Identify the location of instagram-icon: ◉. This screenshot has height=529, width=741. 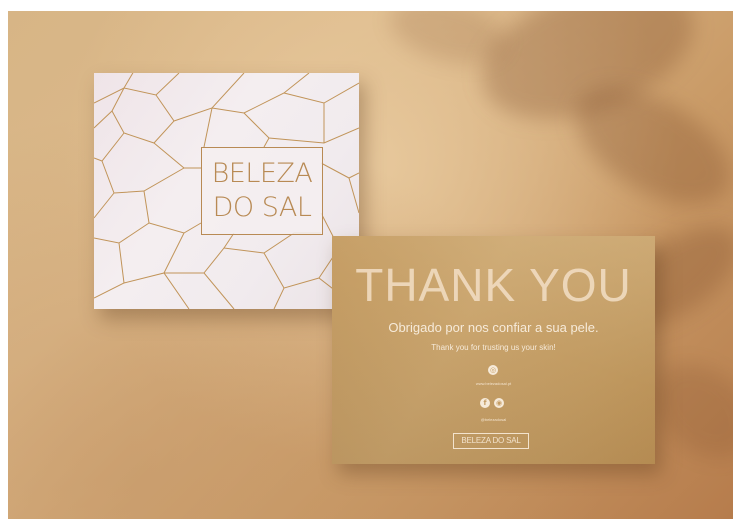
(499, 403).